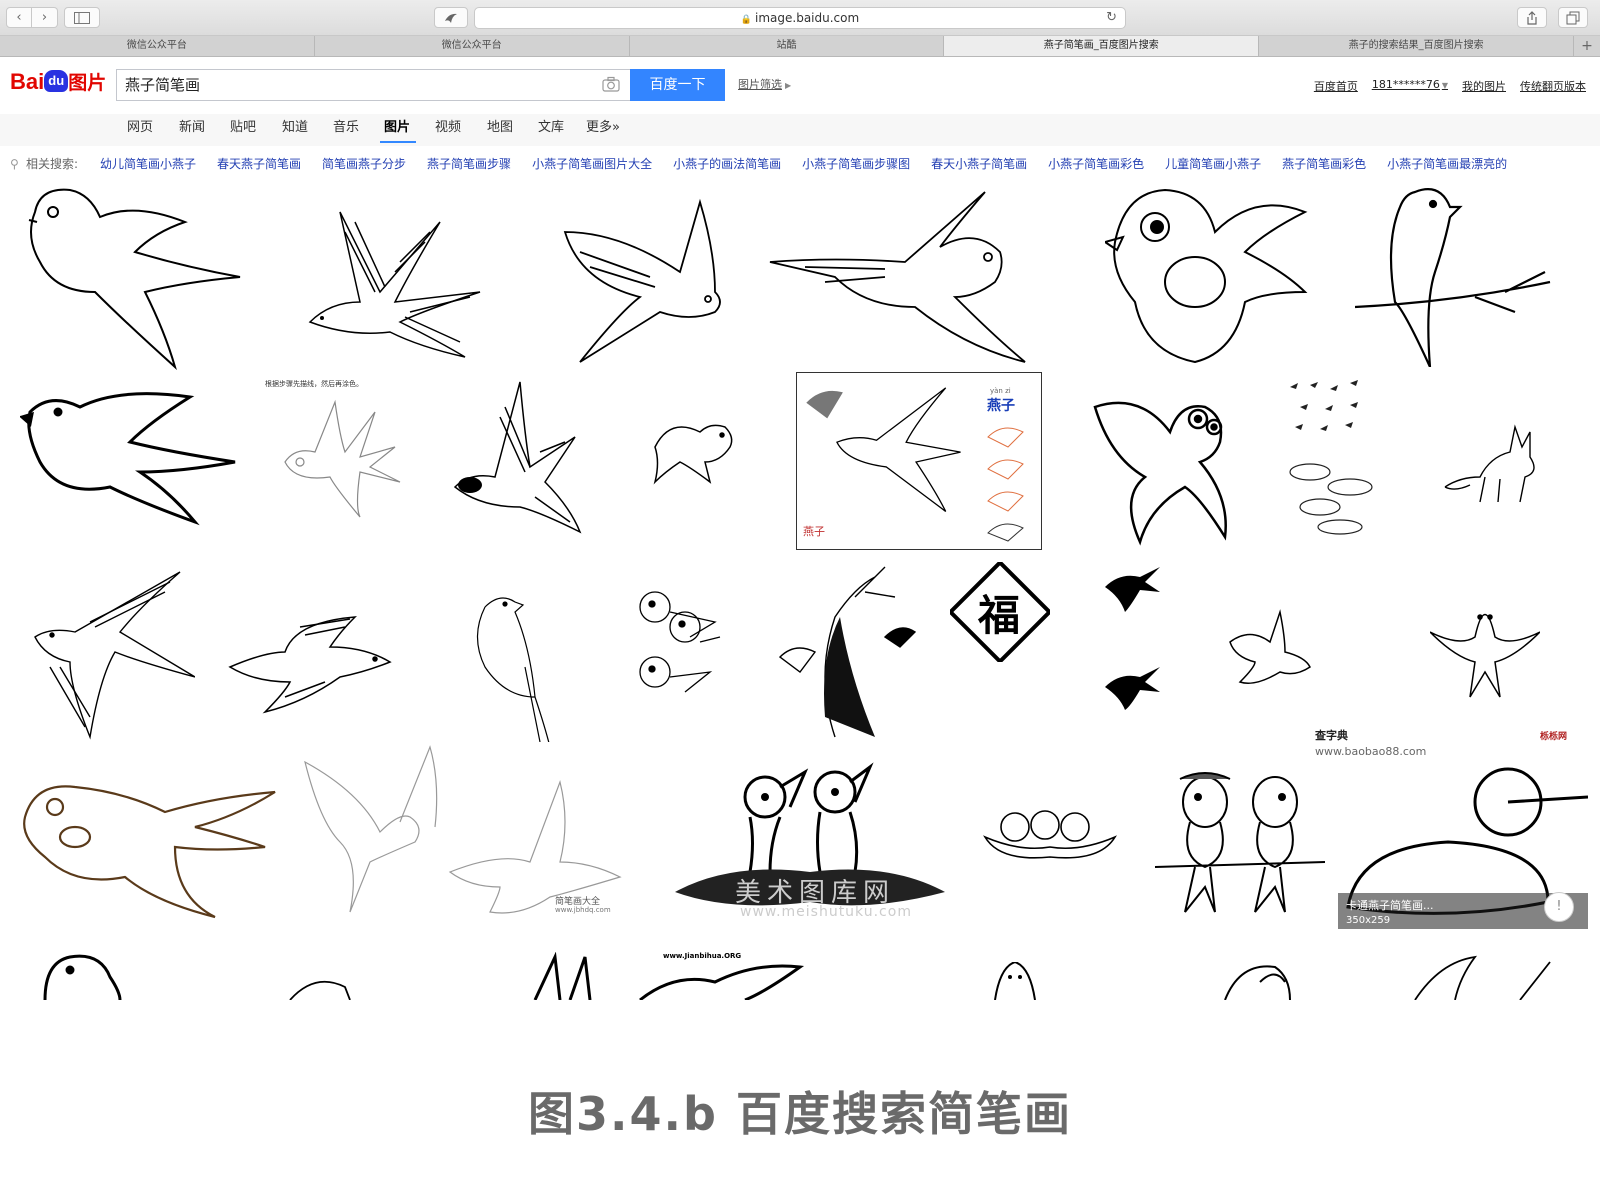  I want to click on baidu-logo: Bai du 图片, so click(58, 83).